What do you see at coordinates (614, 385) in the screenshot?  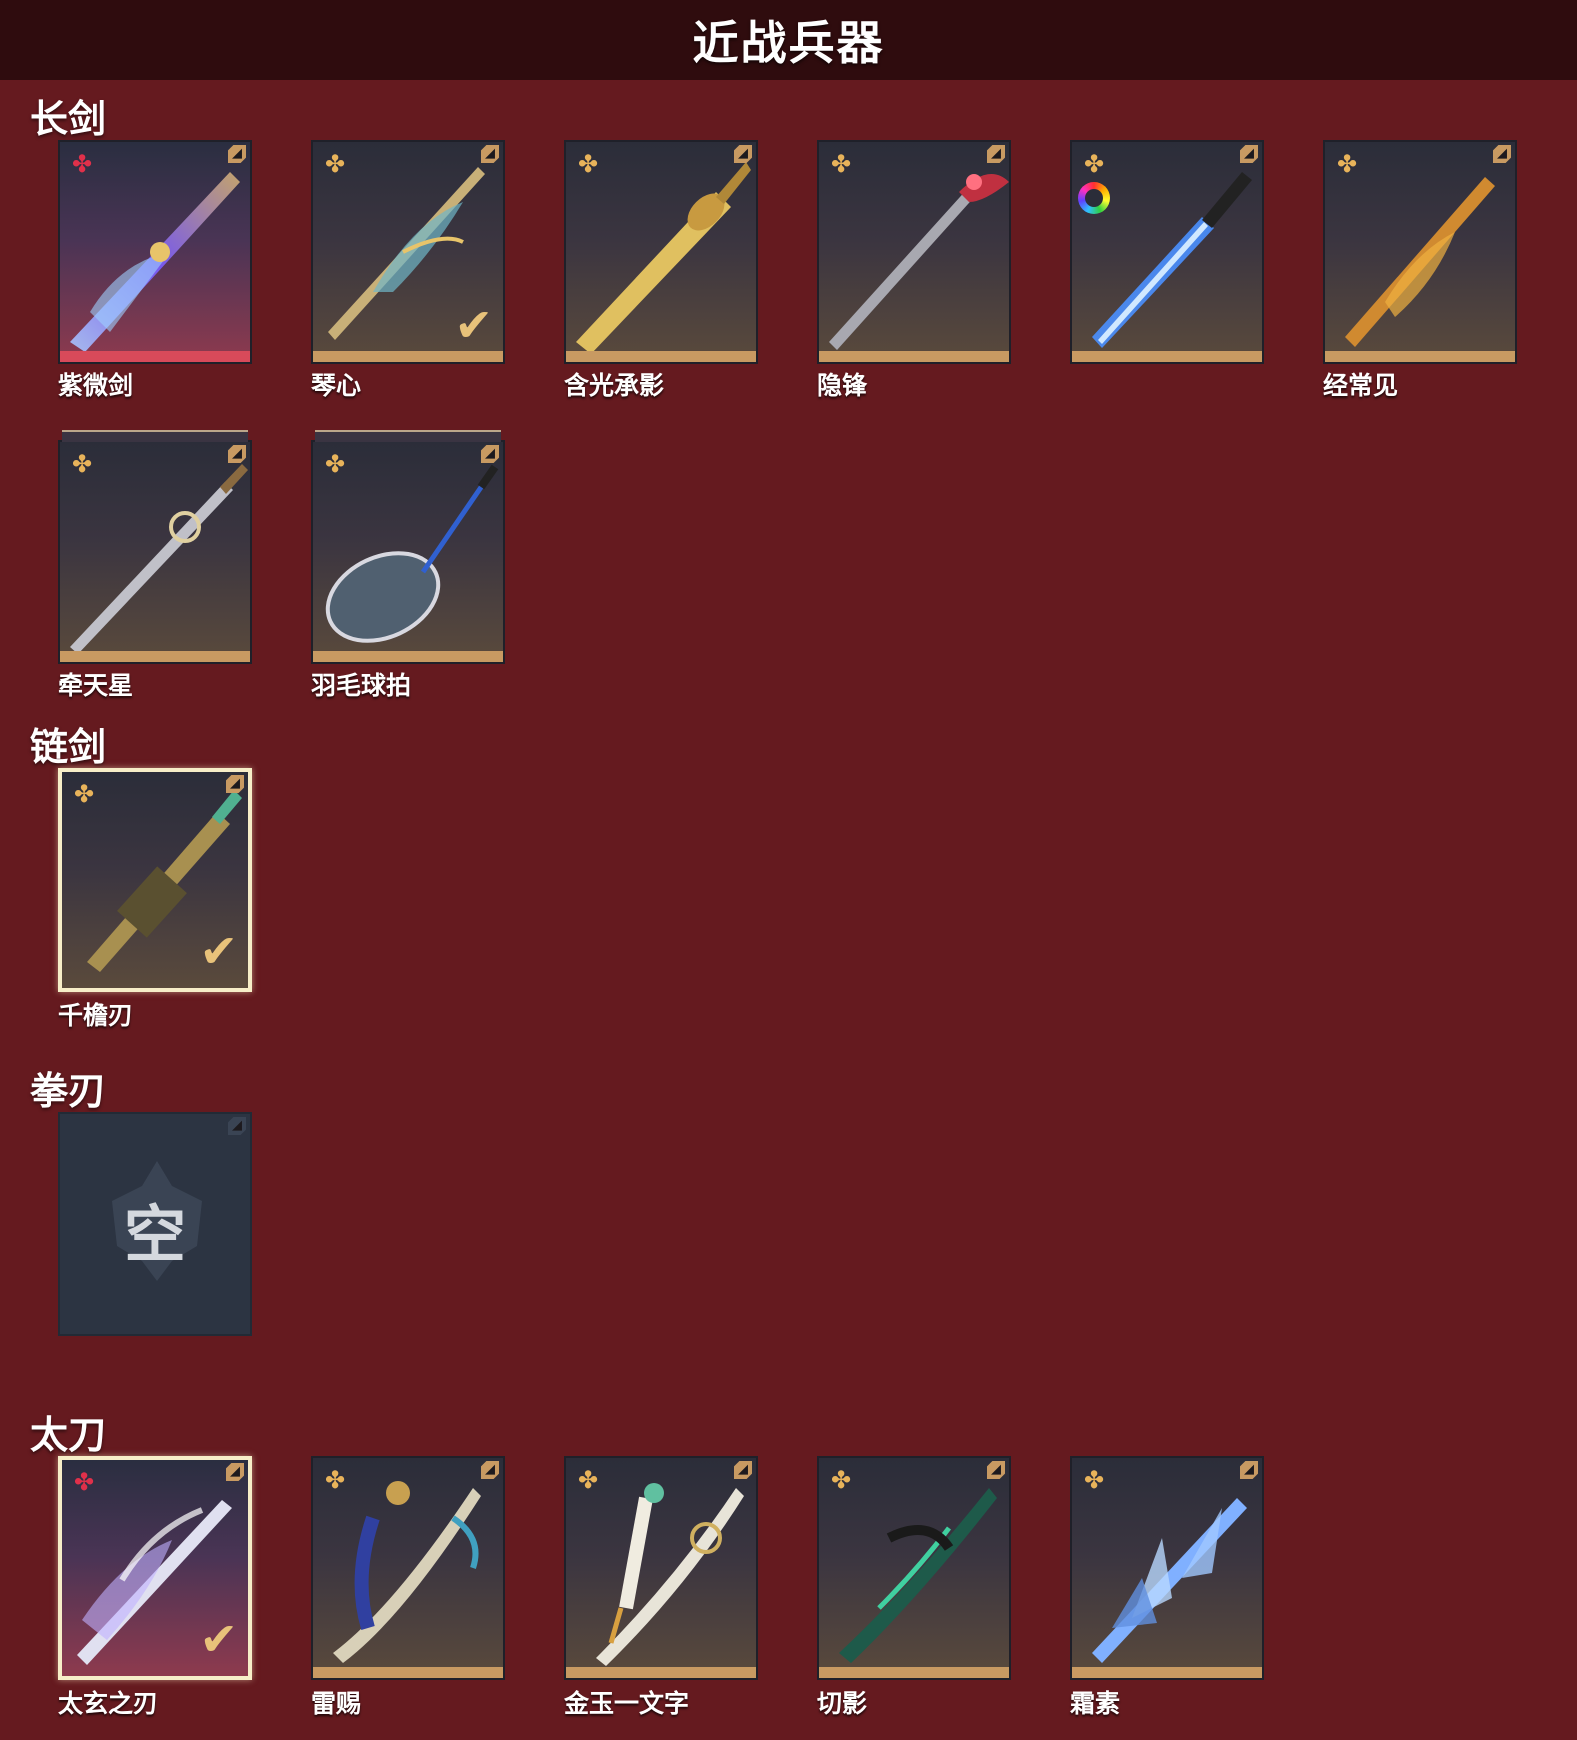 I see `weapon-name: 含光承影` at bounding box center [614, 385].